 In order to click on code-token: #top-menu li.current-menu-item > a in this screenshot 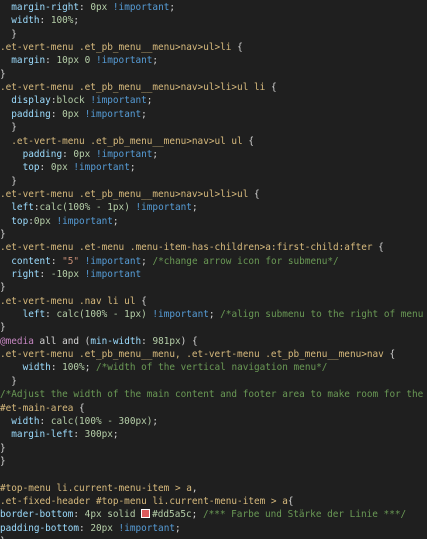, I will do `click(96, 488)`.